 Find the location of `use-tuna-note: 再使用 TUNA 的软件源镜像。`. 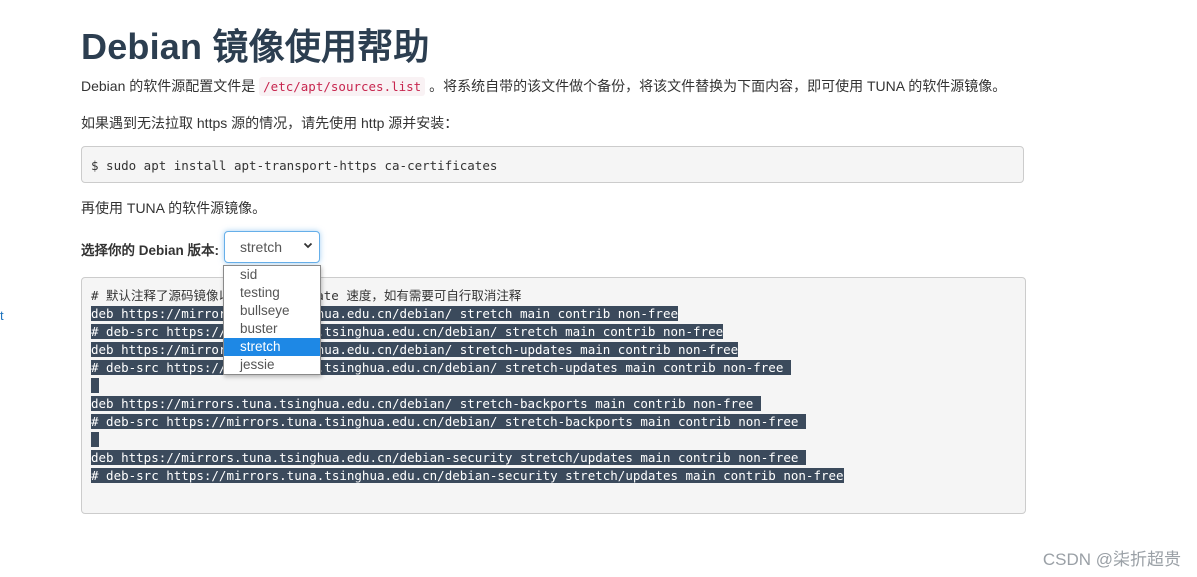

use-tuna-note: 再使用 TUNA 的软件源镜像。 is located at coordinates (174, 208).